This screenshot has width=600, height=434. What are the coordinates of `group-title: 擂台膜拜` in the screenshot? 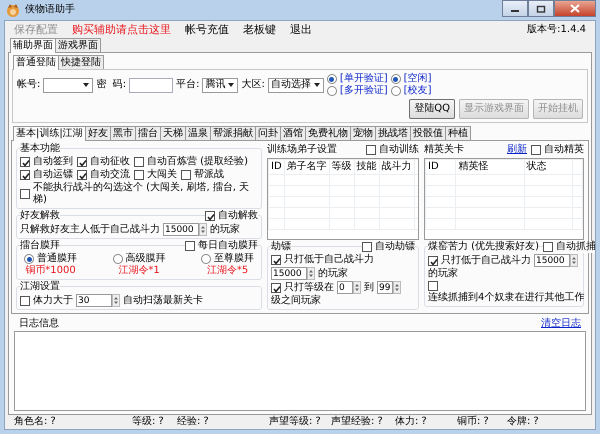 It's located at (40, 246).